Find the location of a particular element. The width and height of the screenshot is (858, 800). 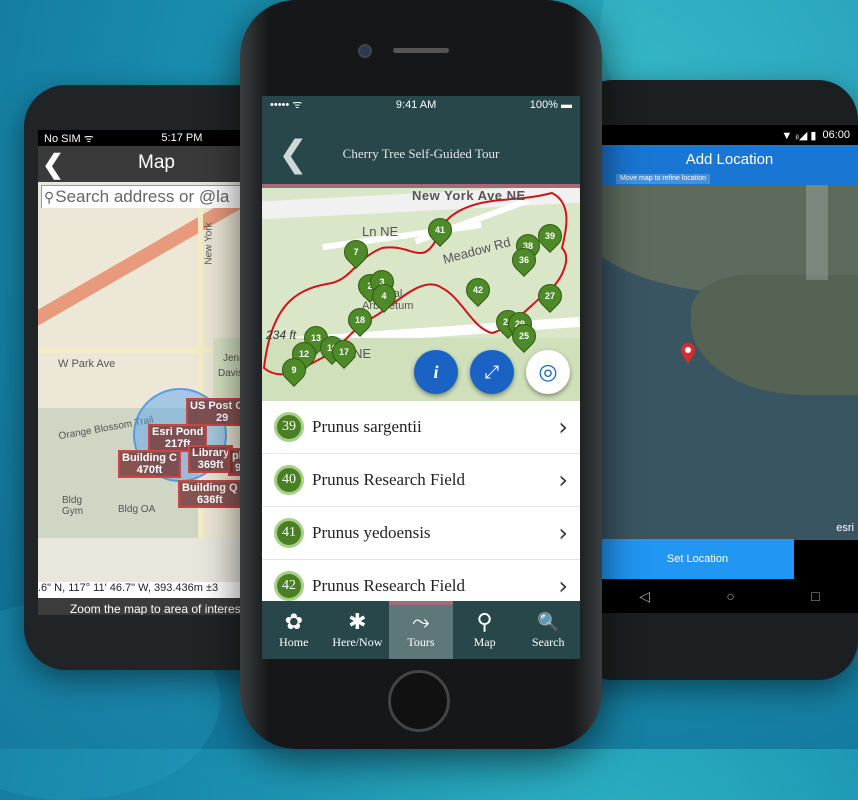

search-icon: 🔍 is located at coordinates (548, 622).